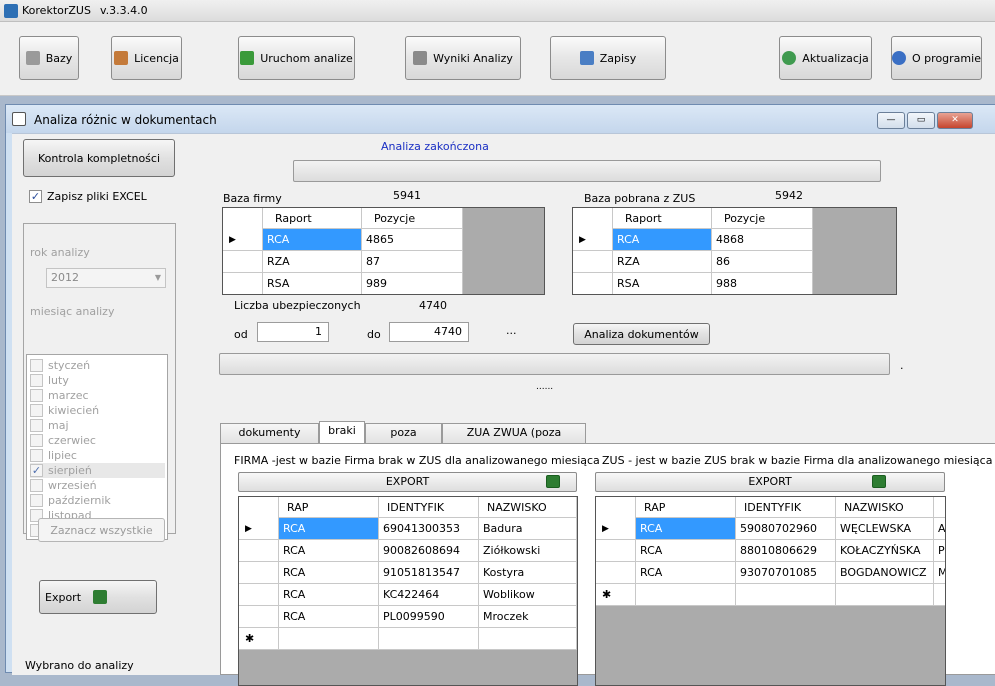  I want to click on table-cell: KOŁACZYŃSKA, so click(885, 551).